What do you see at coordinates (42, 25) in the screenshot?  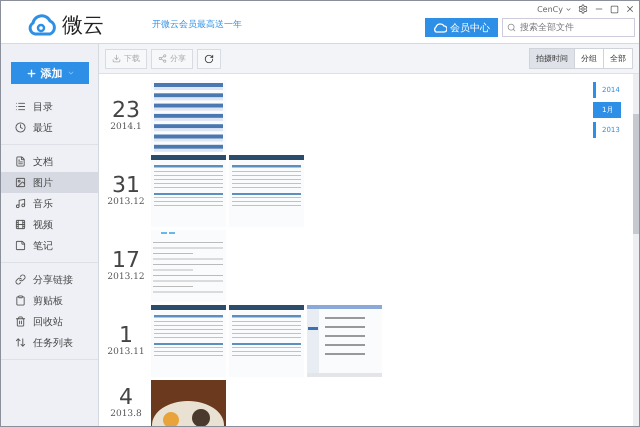 I see `cloud-logo-icon` at bounding box center [42, 25].